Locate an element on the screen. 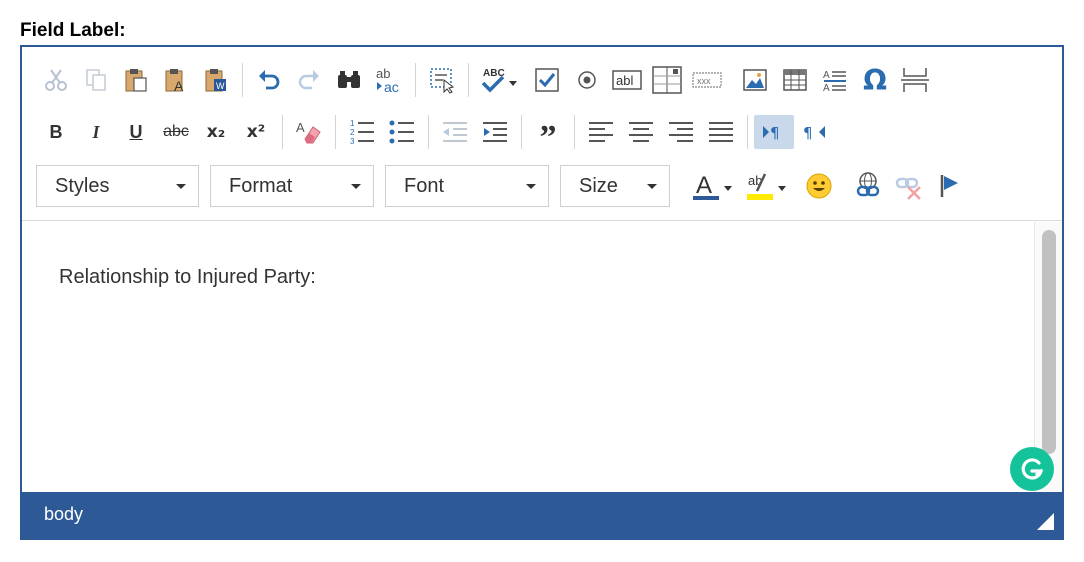 The image size is (1084, 562). toolbar-row-2: B I U abc x₂ x² A 1 2 3 ” ¶ ¶ is located at coordinates (435, 135).